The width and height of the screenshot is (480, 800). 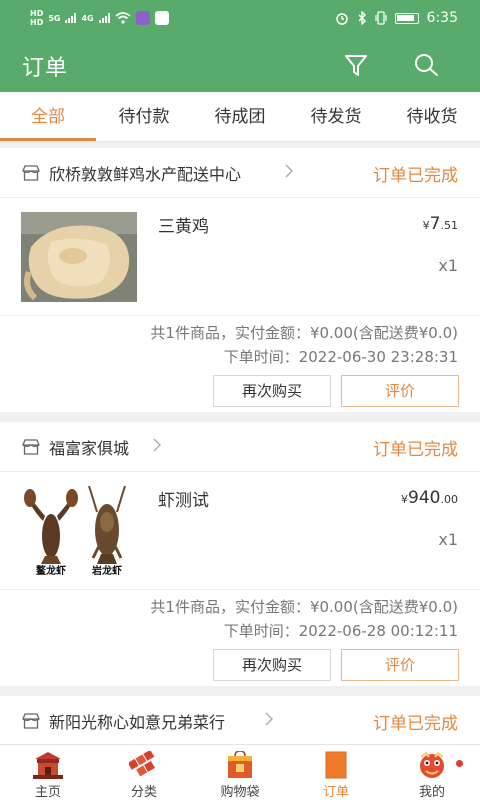 What do you see at coordinates (123, 18) in the screenshot?
I see `wifi-icon` at bounding box center [123, 18].